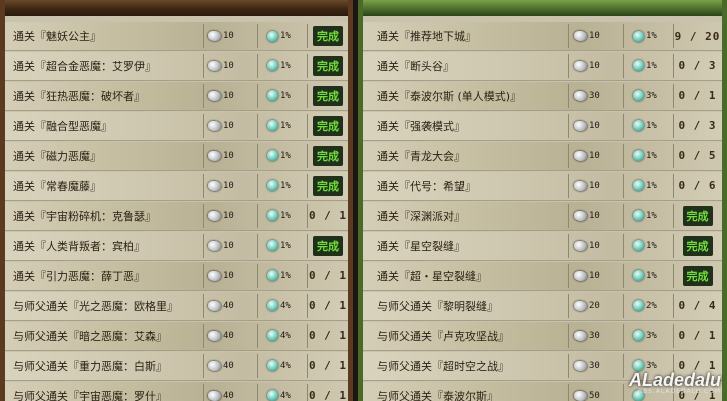 The height and width of the screenshot is (401, 727). What do you see at coordinates (279, 336) in the screenshot?
I see `exp-reward: 4%` at bounding box center [279, 336].